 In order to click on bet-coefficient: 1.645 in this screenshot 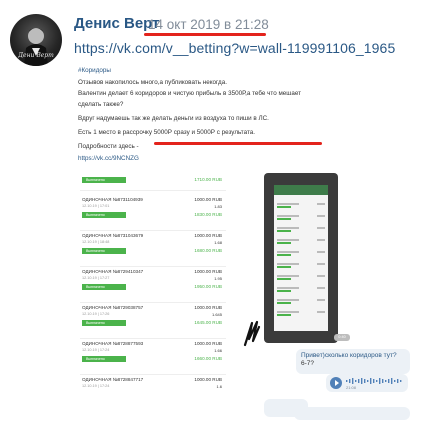, I will do `click(216, 314)`.